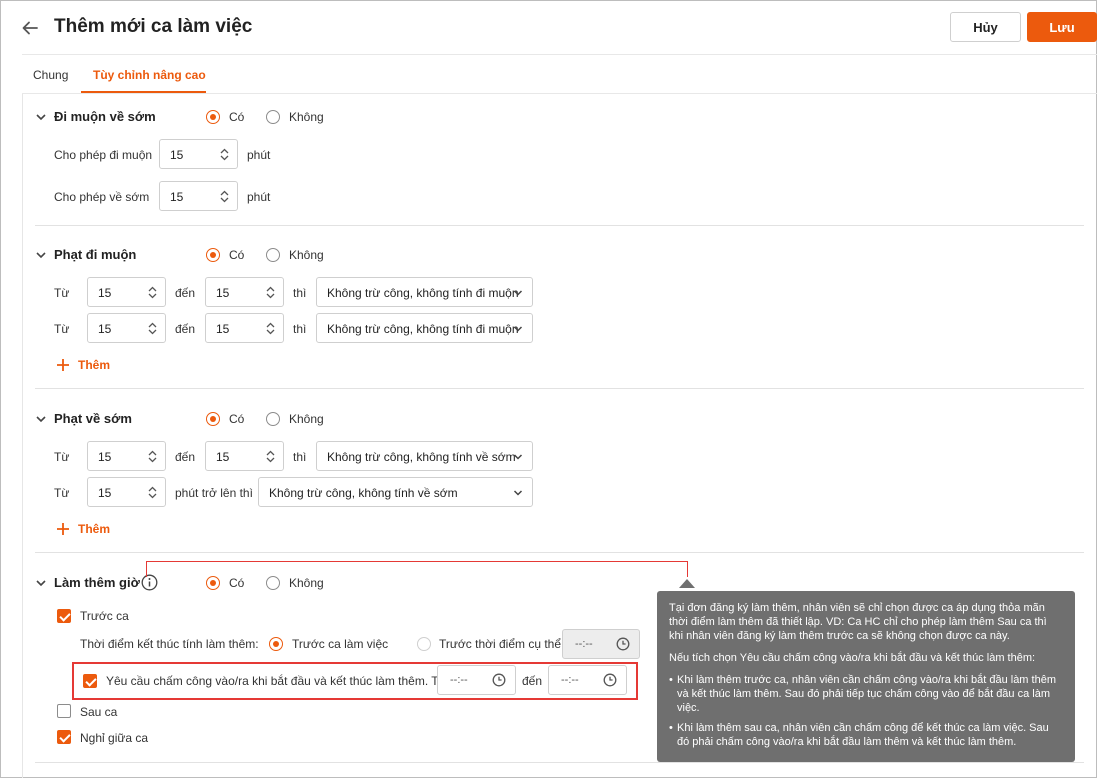 This screenshot has height=778, width=1097. I want to click on overtime-from-time-input: --:--, so click(476, 680).